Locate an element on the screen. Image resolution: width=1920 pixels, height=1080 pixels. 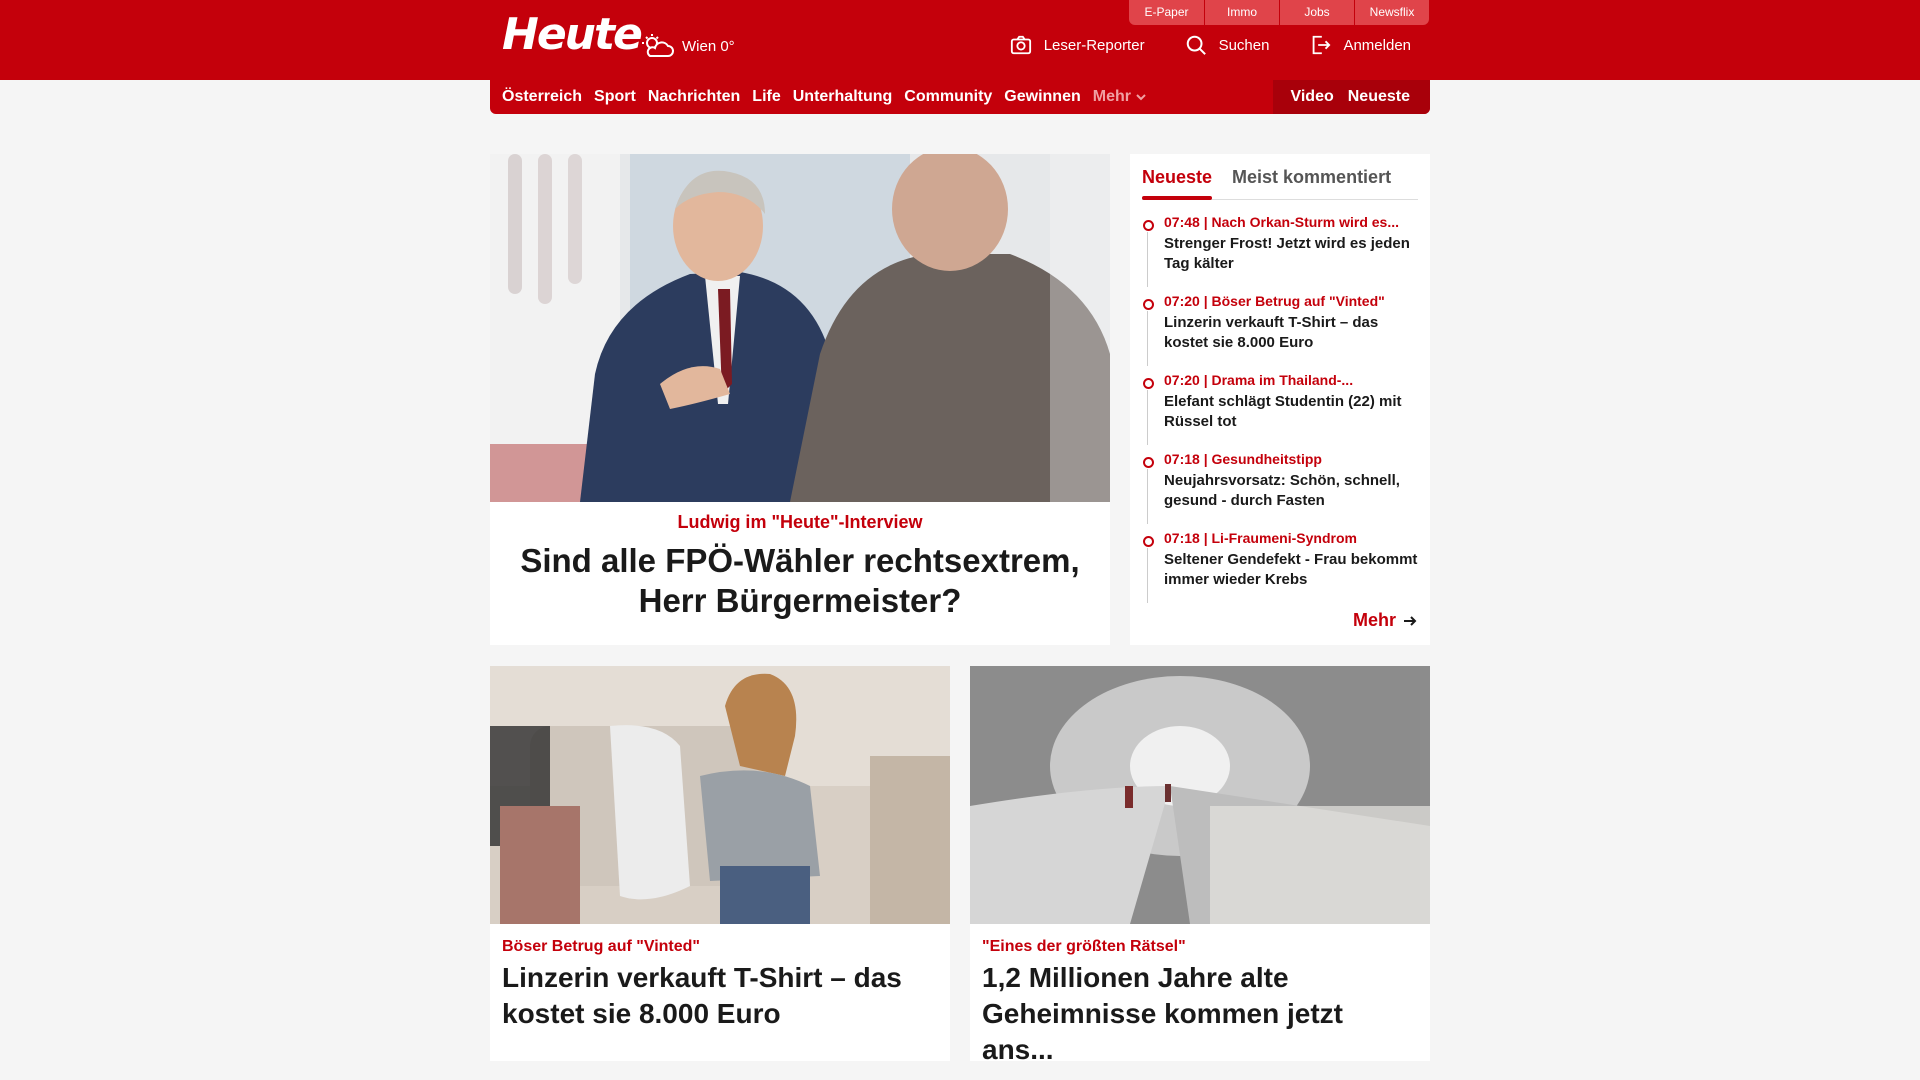
clothes-photo is located at coordinates (720, 795).